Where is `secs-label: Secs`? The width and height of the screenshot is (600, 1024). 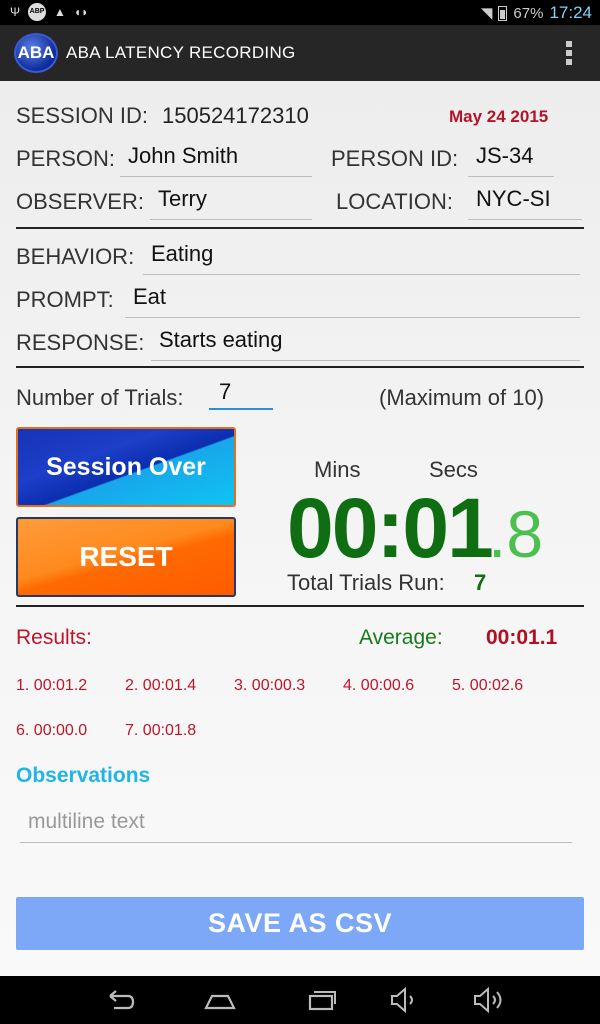 secs-label: Secs is located at coordinates (453, 469).